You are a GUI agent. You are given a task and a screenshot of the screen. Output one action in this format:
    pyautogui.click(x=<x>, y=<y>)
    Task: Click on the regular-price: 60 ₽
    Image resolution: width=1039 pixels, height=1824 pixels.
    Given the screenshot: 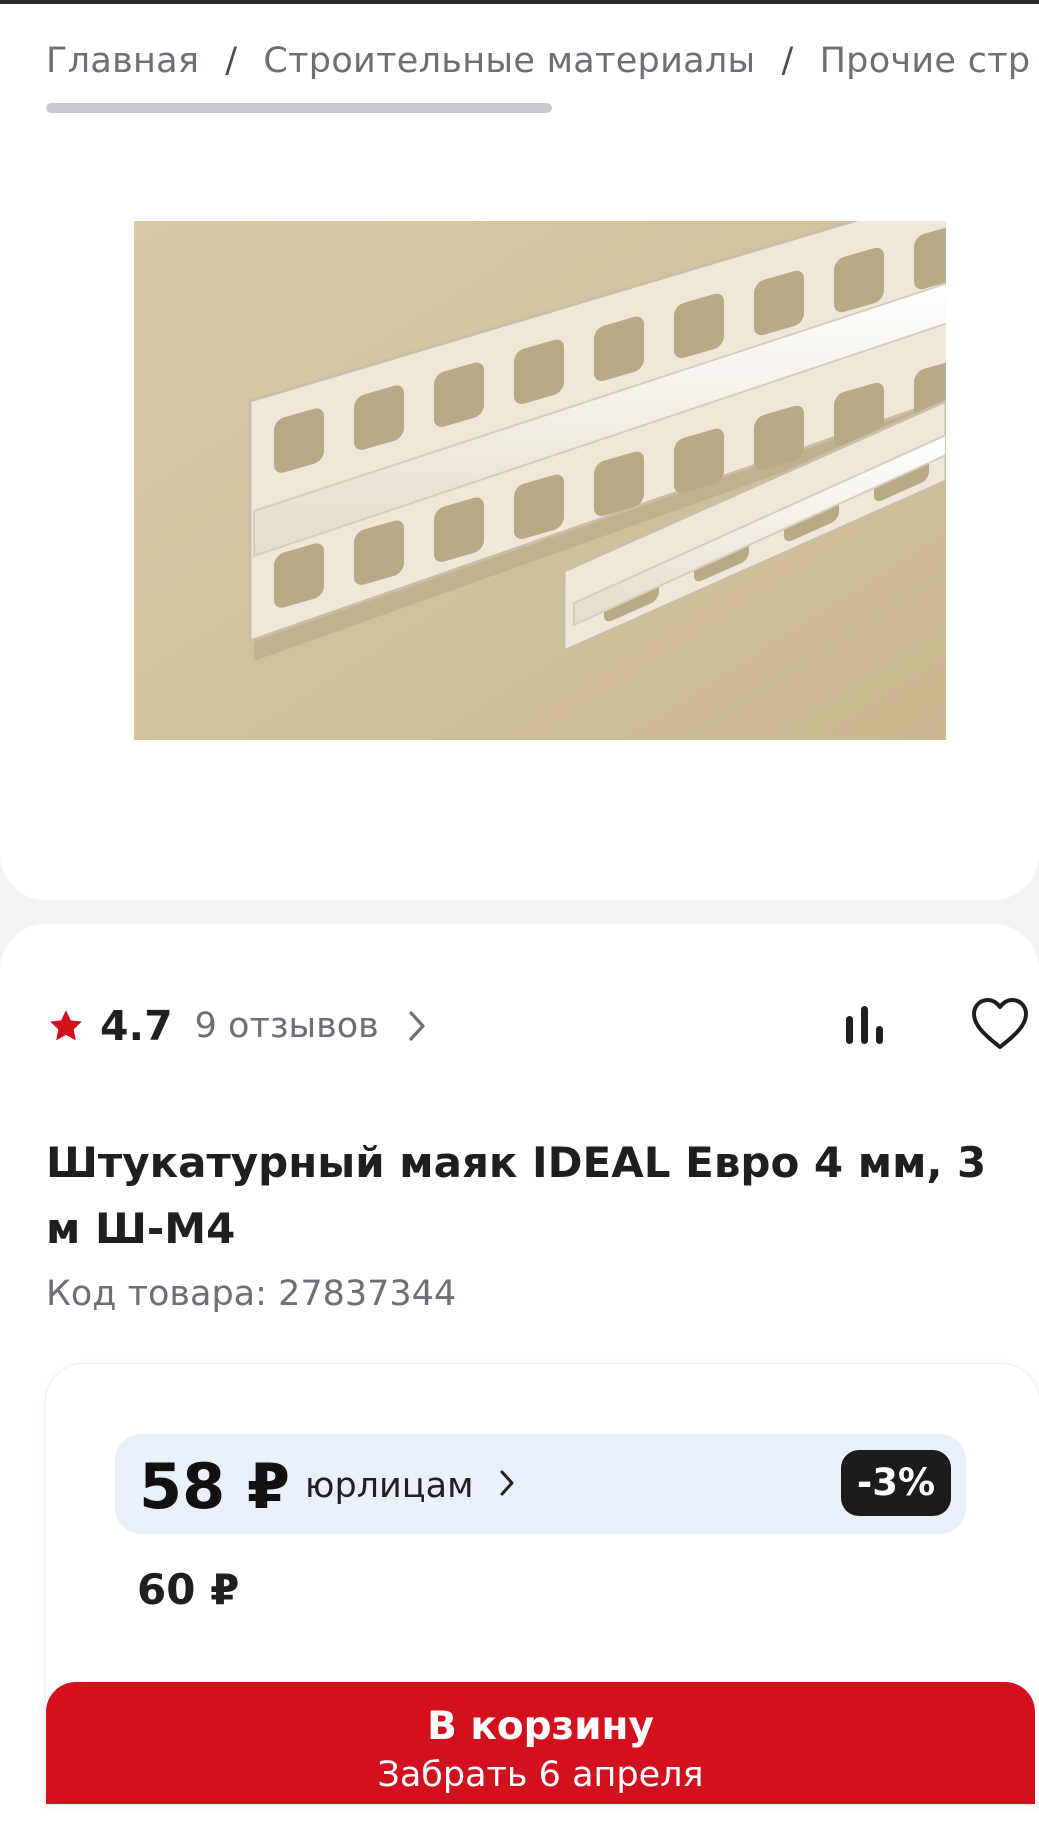 What is the action you would take?
    pyautogui.click(x=188, y=1589)
    